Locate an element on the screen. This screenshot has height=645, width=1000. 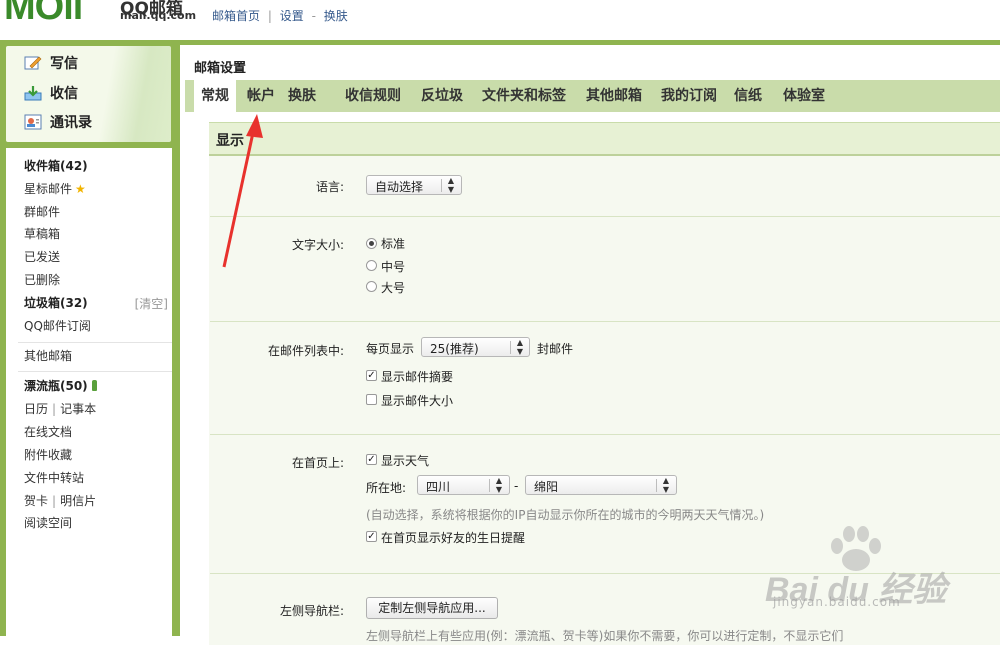
font-medium-radio is located at coordinates (371, 265).